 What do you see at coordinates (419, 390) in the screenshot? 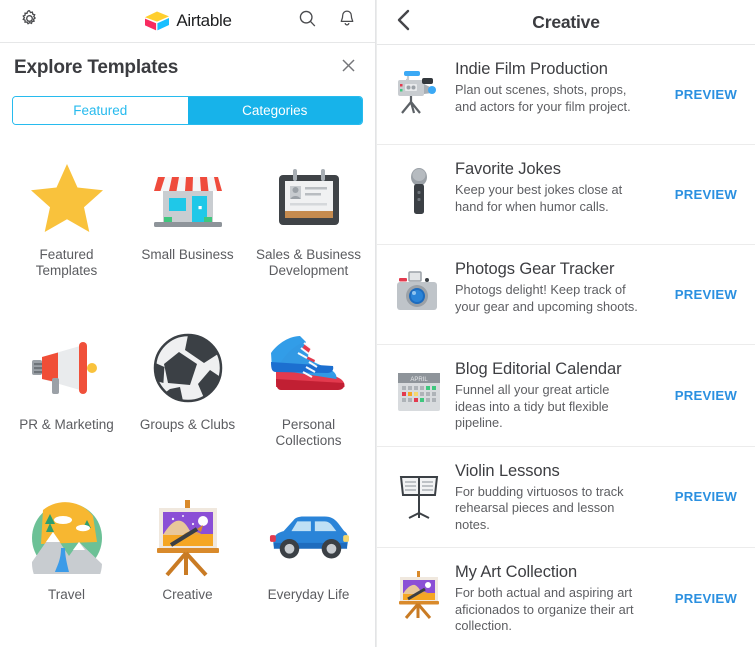
I see `calendar-icon: APRIL` at bounding box center [419, 390].